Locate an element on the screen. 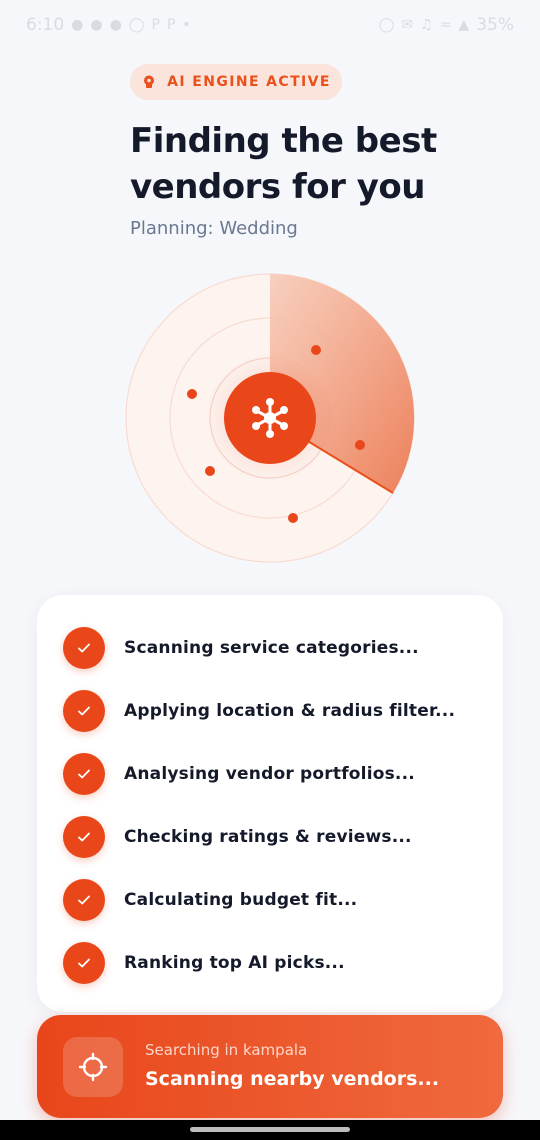  status-time: 6:10 is located at coordinates (45, 25).